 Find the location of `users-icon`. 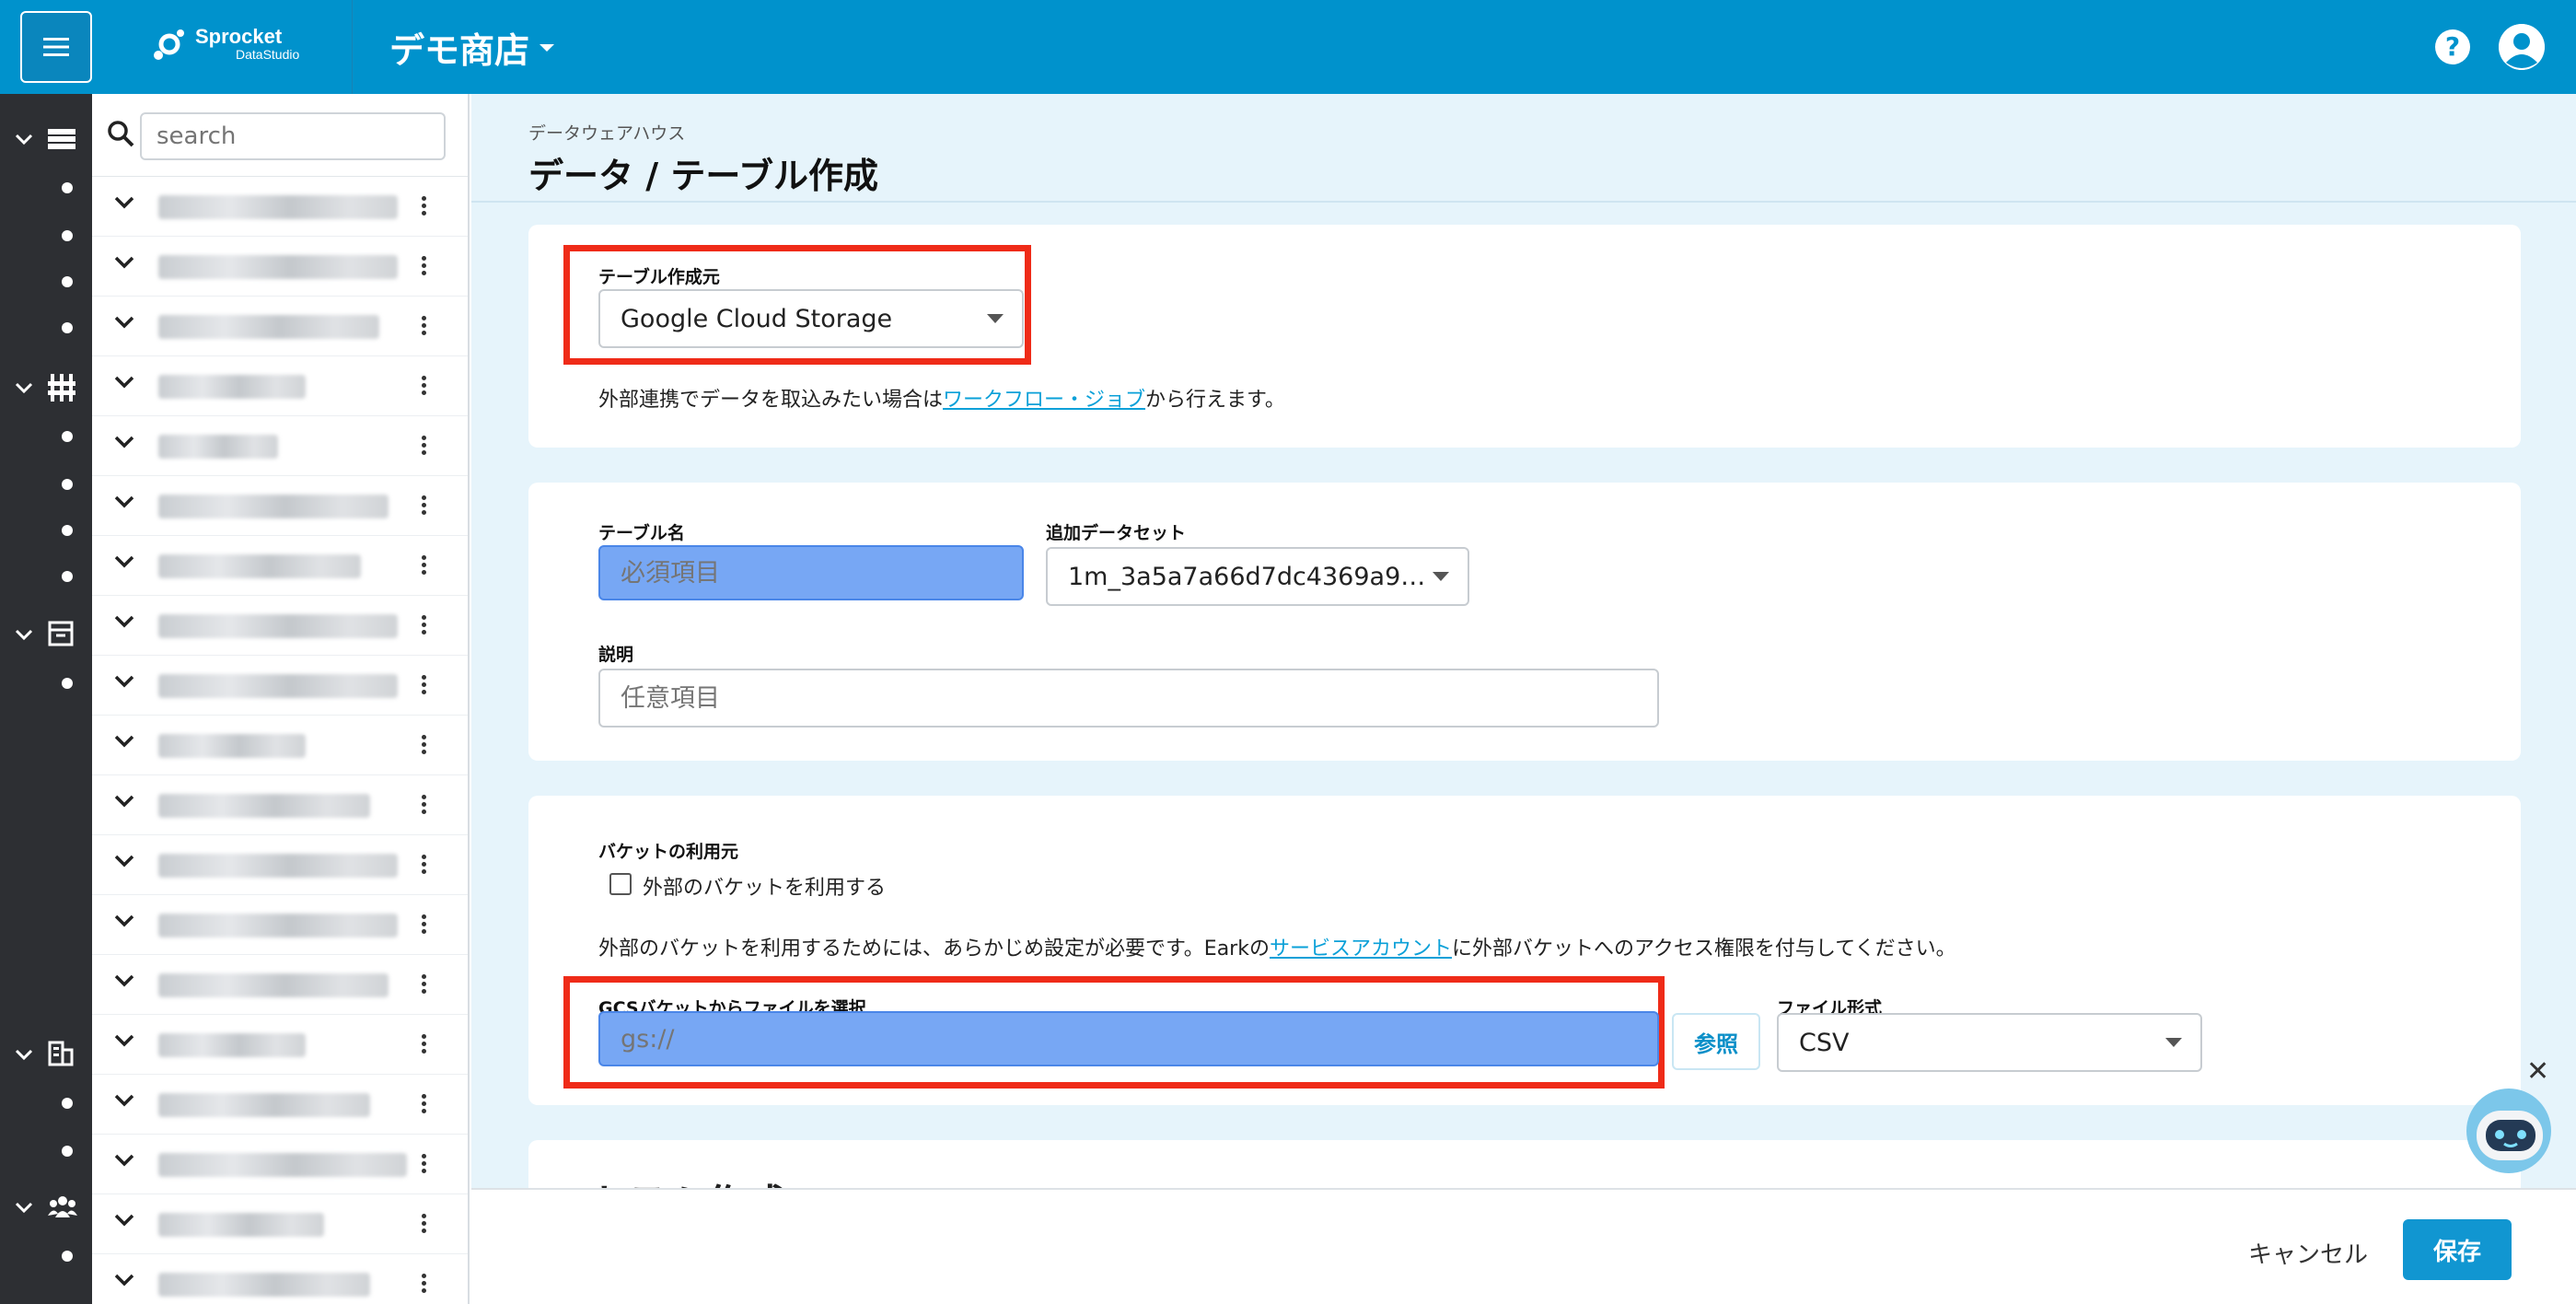

users-icon is located at coordinates (62, 1206).